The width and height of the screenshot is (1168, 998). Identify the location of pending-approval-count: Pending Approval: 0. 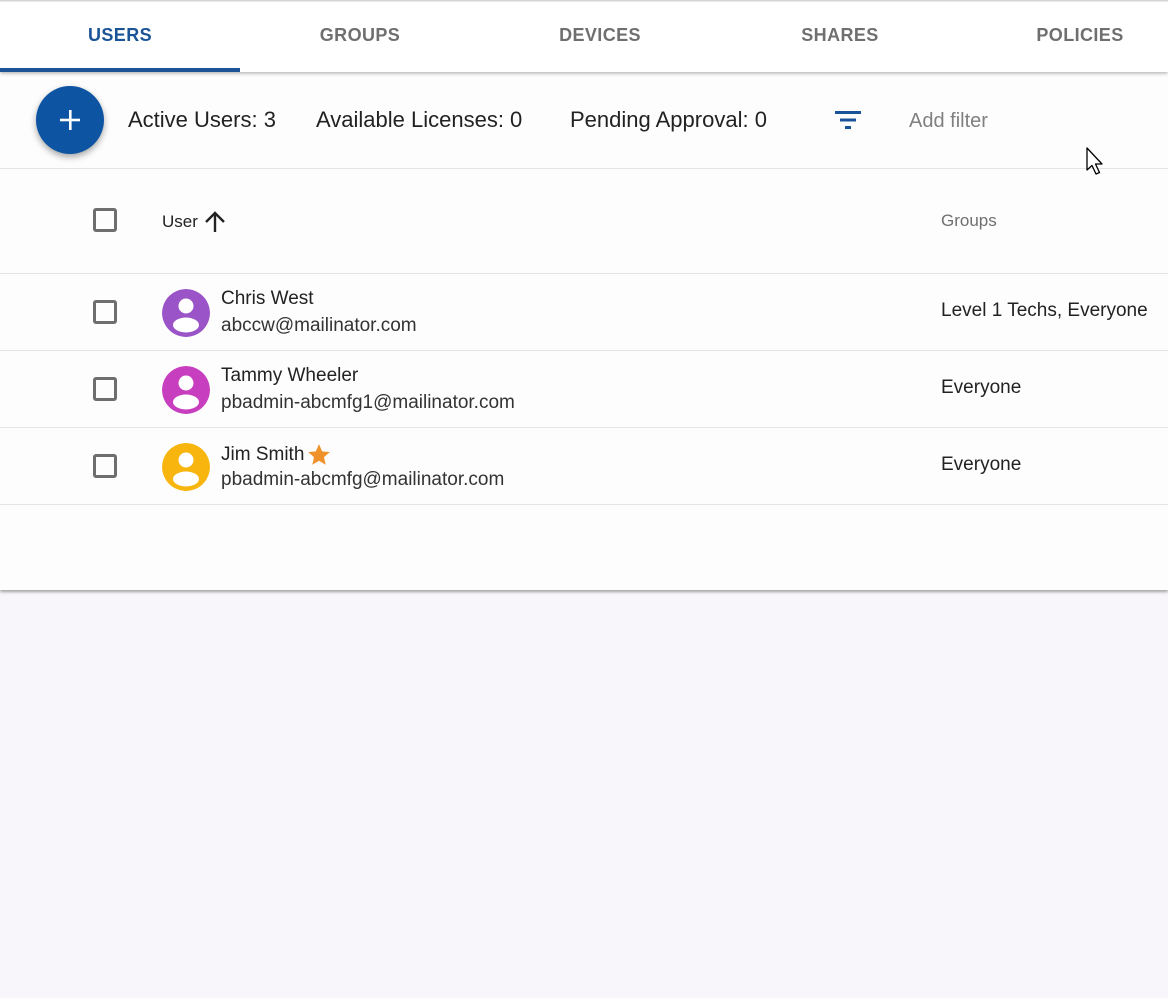
(668, 119).